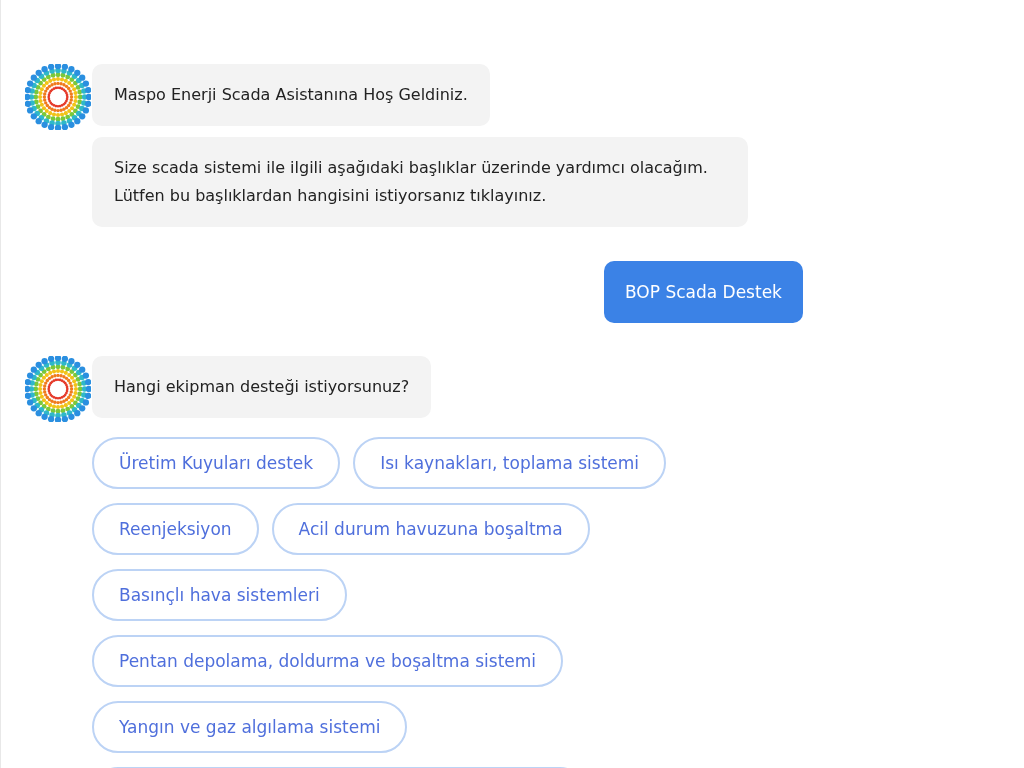 The width and height of the screenshot is (1024, 768). Describe the element at coordinates (216, 463) in the screenshot. I see `option-chip: Üretim Kuyuları destek` at that location.